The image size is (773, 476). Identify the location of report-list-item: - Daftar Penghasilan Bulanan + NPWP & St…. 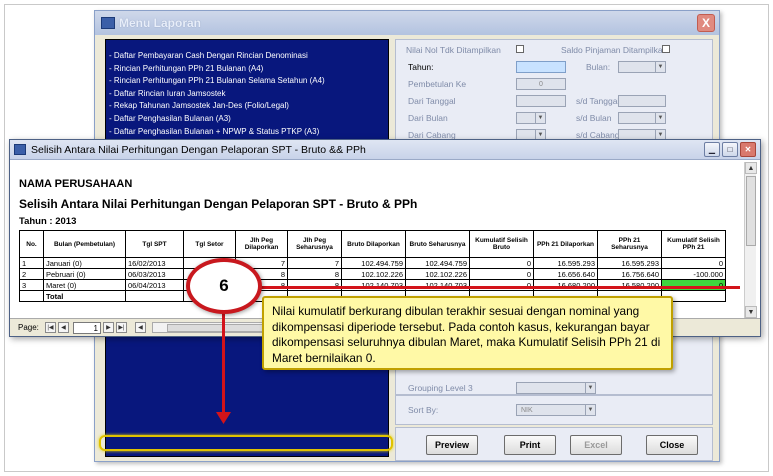
(247, 132).